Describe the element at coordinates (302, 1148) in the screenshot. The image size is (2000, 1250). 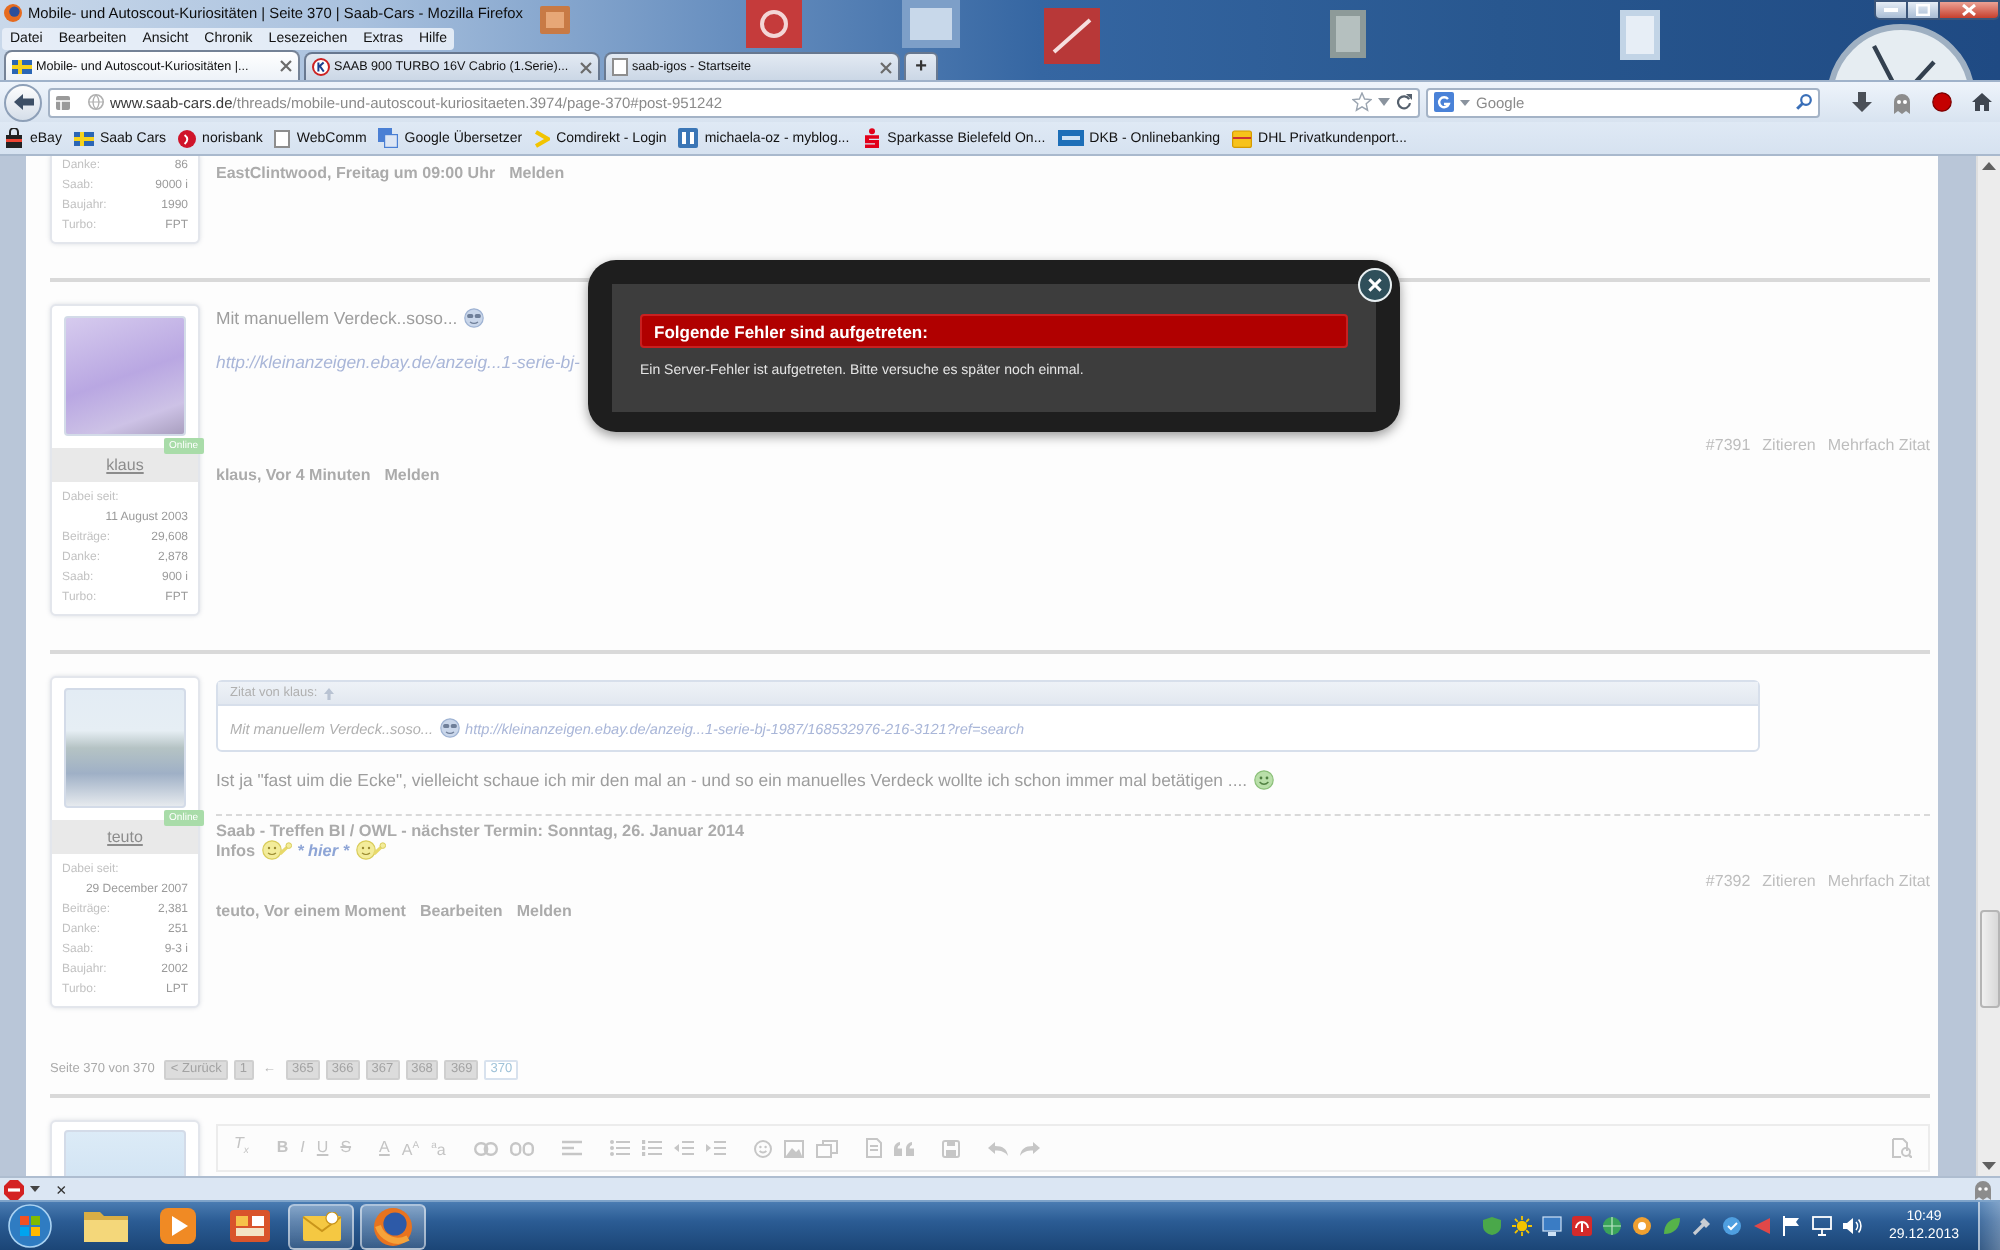
I see `italic-button: I` at that location.